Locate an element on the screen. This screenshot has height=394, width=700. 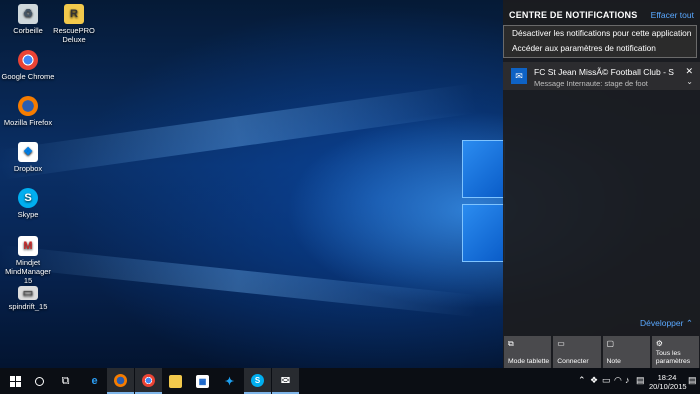
notification-body: Message Internaute: stage de foot is located at coordinates (591, 83).